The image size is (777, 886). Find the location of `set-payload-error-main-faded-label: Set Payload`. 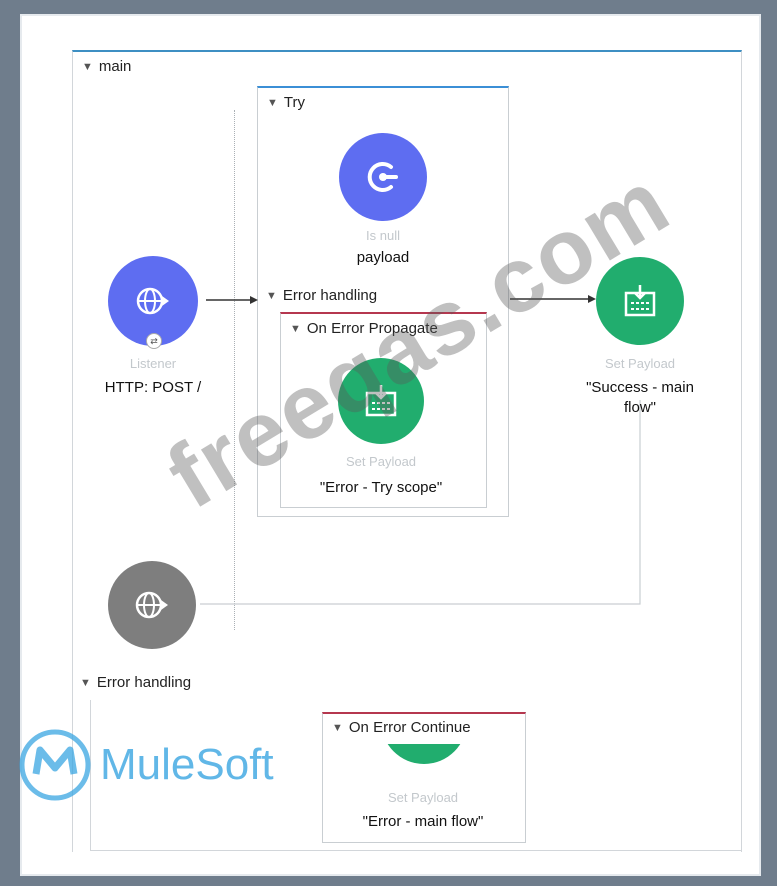

set-payload-error-main-faded-label: Set Payload is located at coordinates (423, 797).